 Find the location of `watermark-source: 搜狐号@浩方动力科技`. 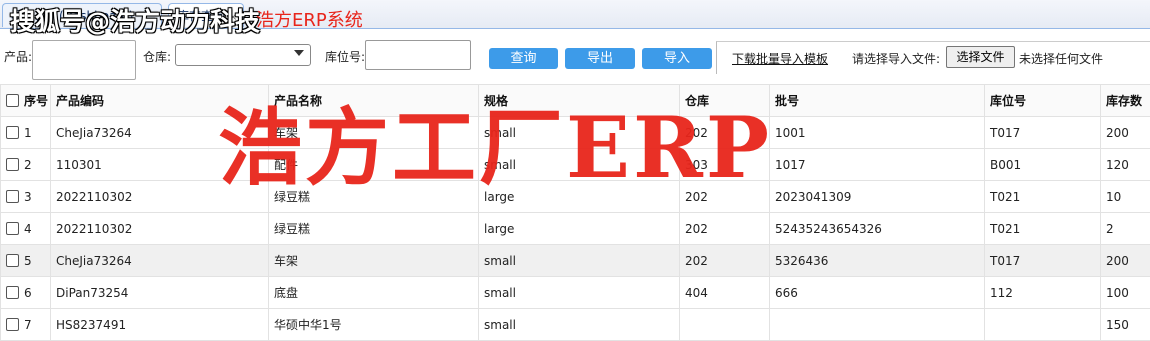

watermark-source: 搜狐号@浩方动力科技 is located at coordinates (135, 20).